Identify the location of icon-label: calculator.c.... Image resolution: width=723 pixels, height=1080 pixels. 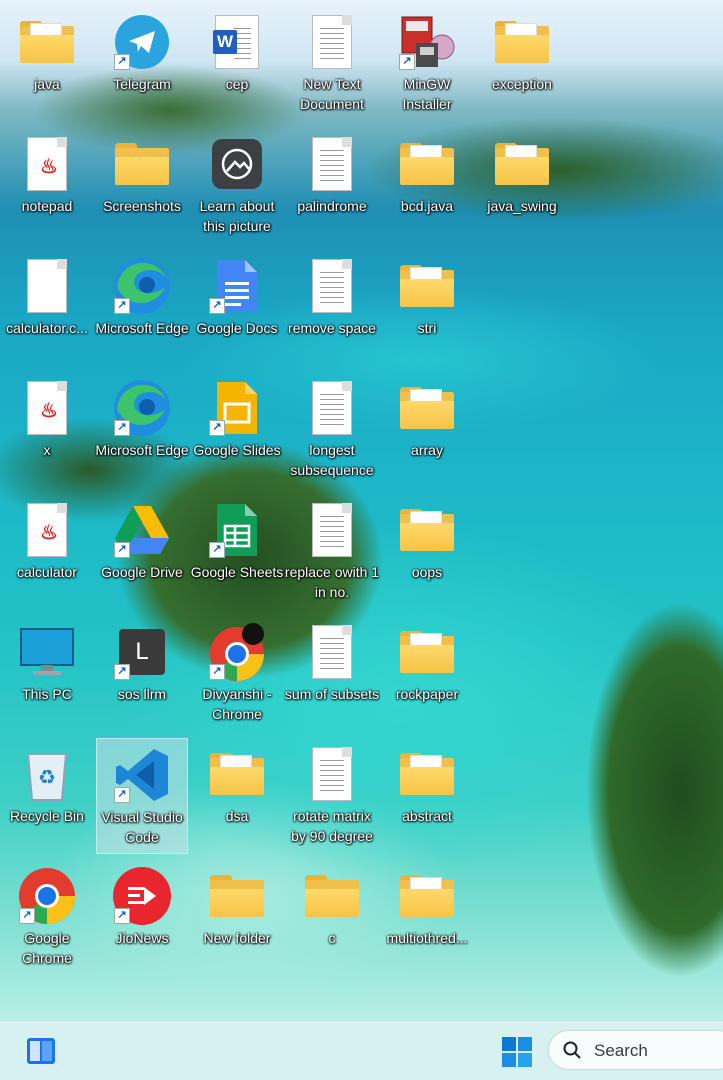
(47, 328).